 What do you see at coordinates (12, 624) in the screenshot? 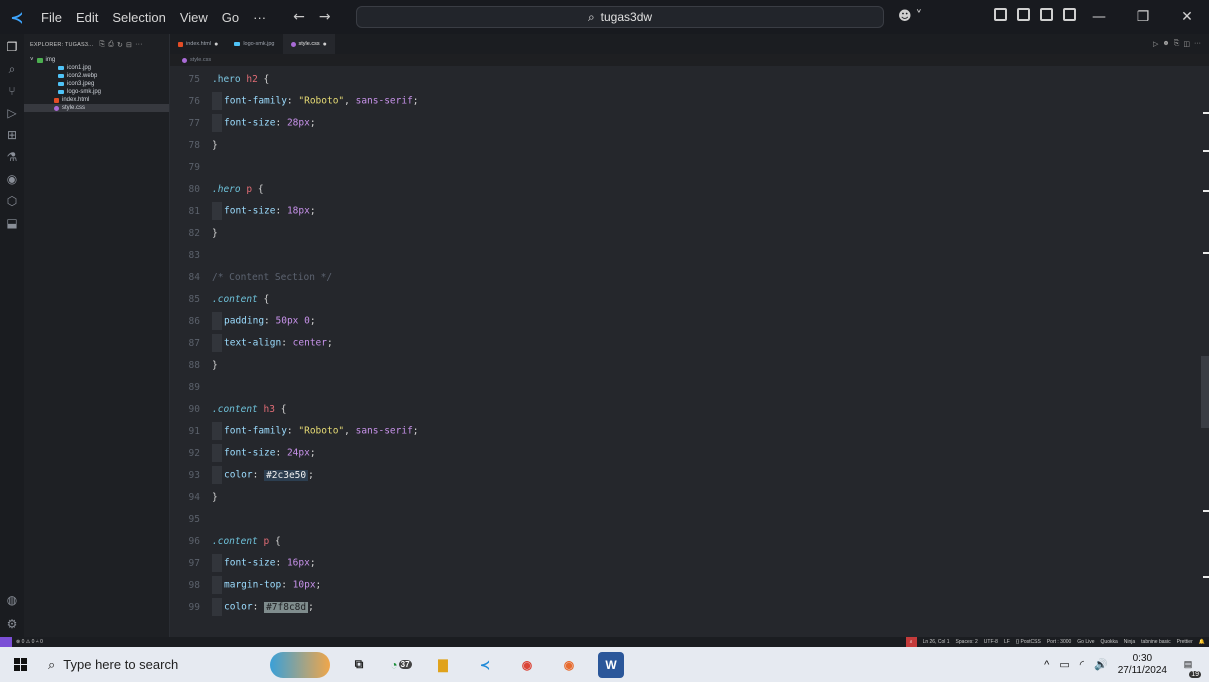
I see `gear-icon: ⚙` at bounding box center [12, 624].